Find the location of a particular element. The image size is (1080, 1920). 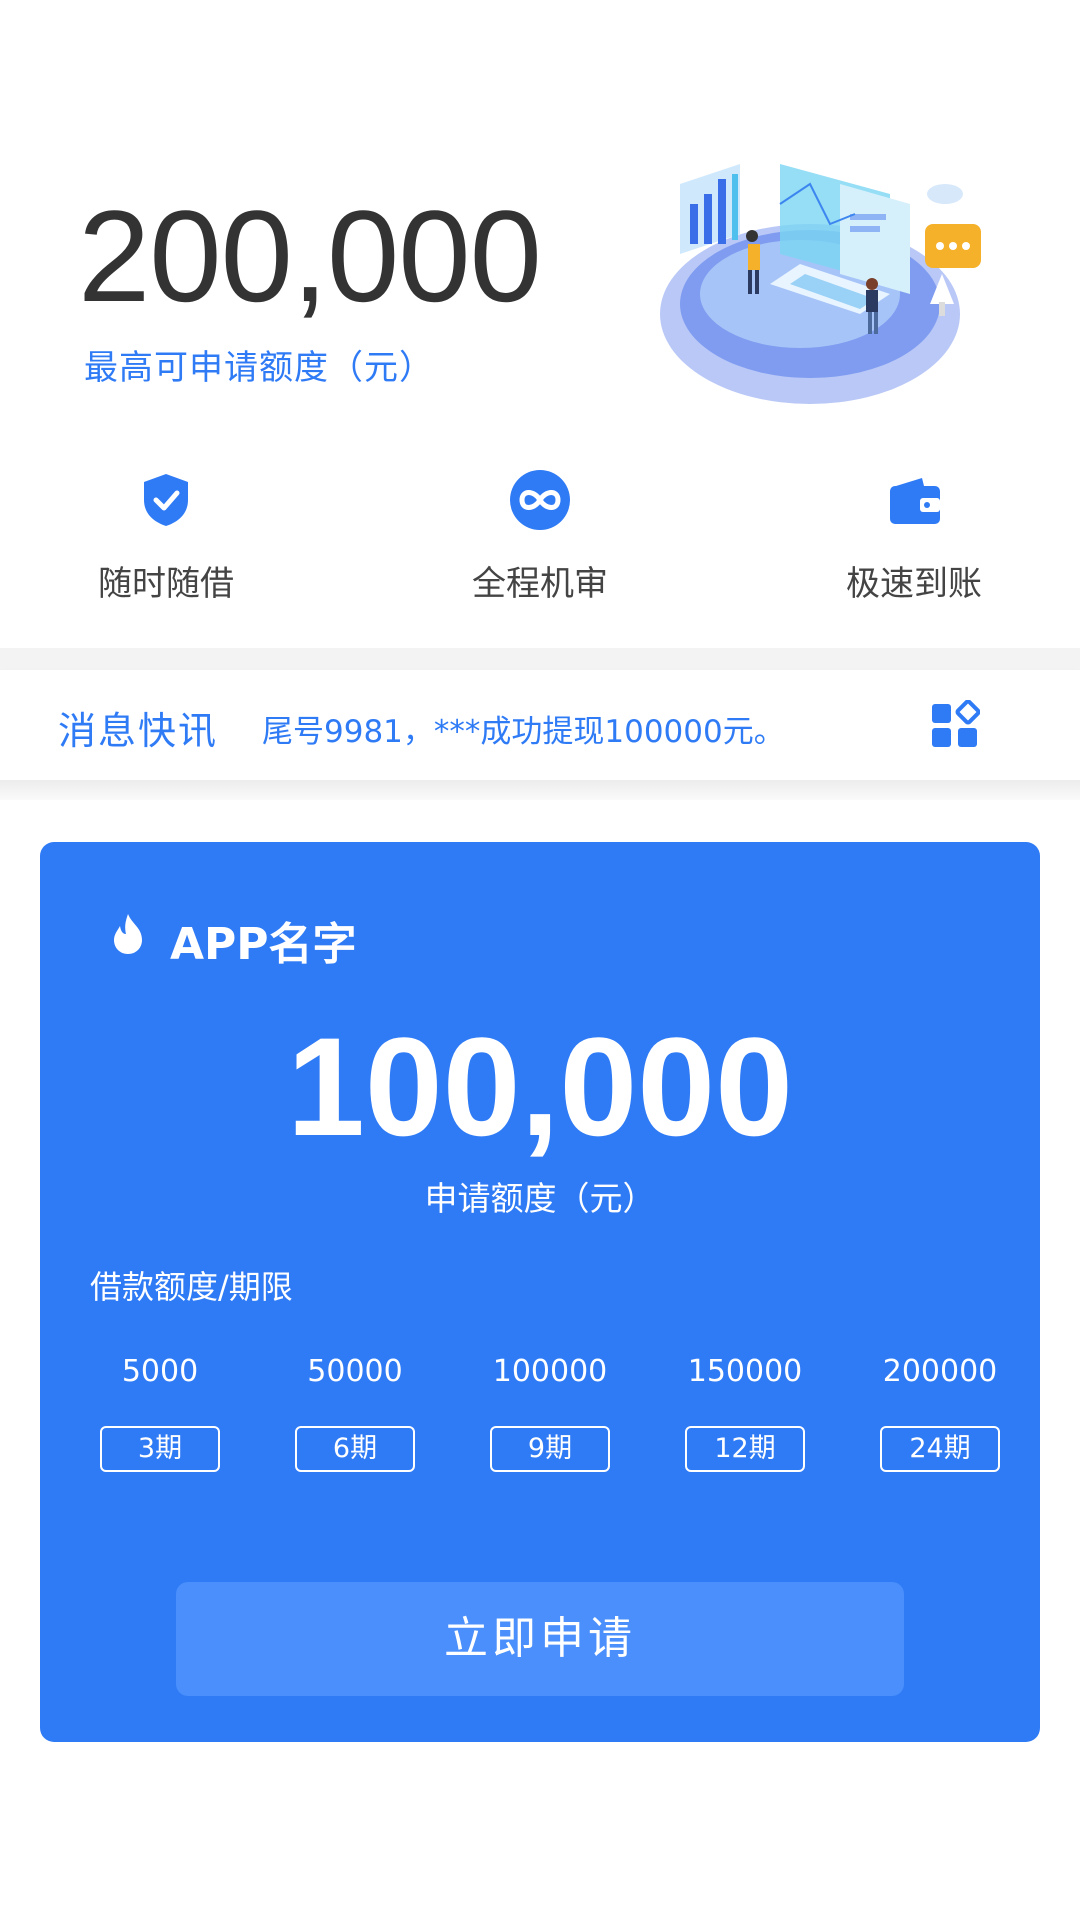

infinity-icon is located at coordinates (540, 500).